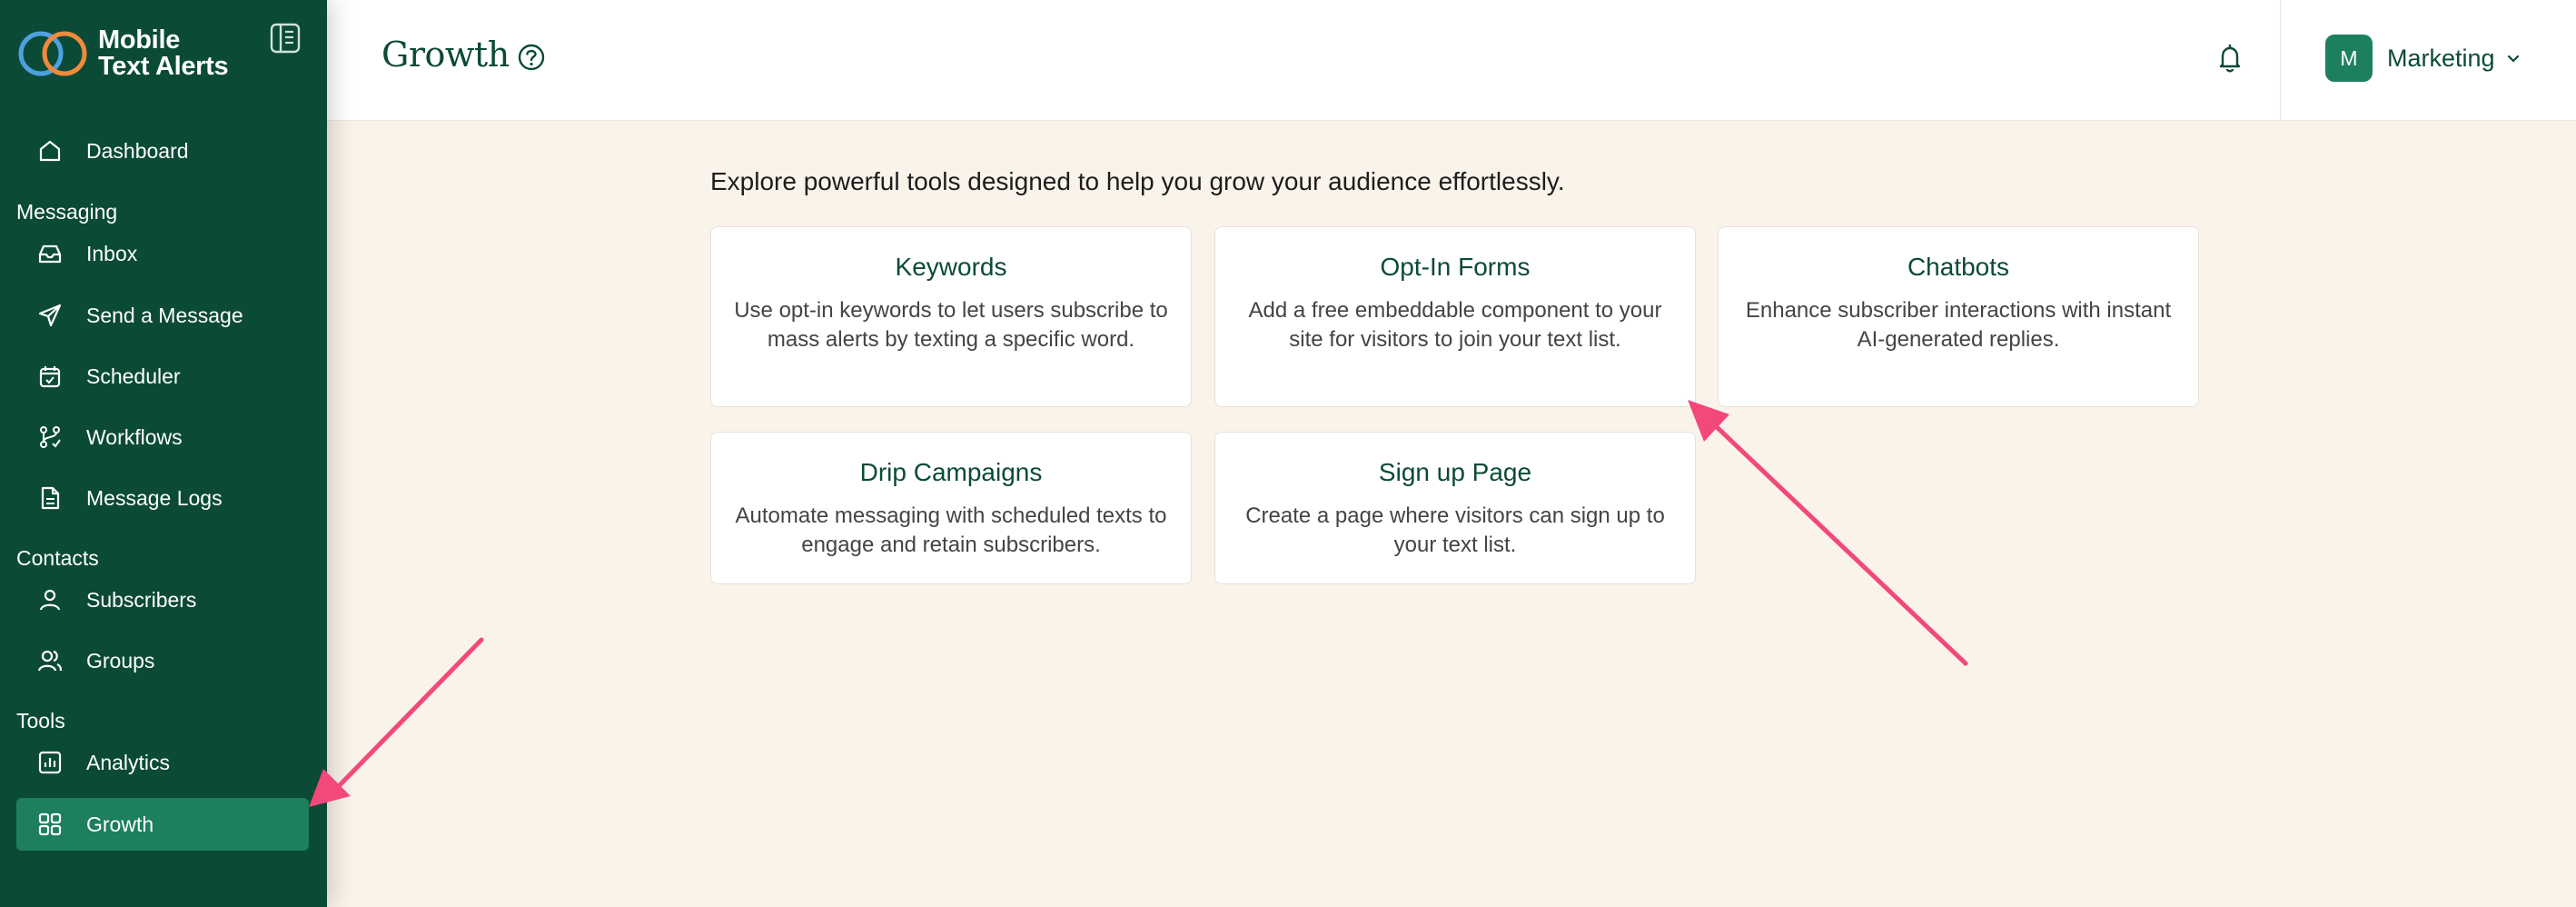 Image resolution: width=2576 pixels, height=907 pixels. I want to click on sidebar-item-dashboard: Dashboard, so click(162, 151).